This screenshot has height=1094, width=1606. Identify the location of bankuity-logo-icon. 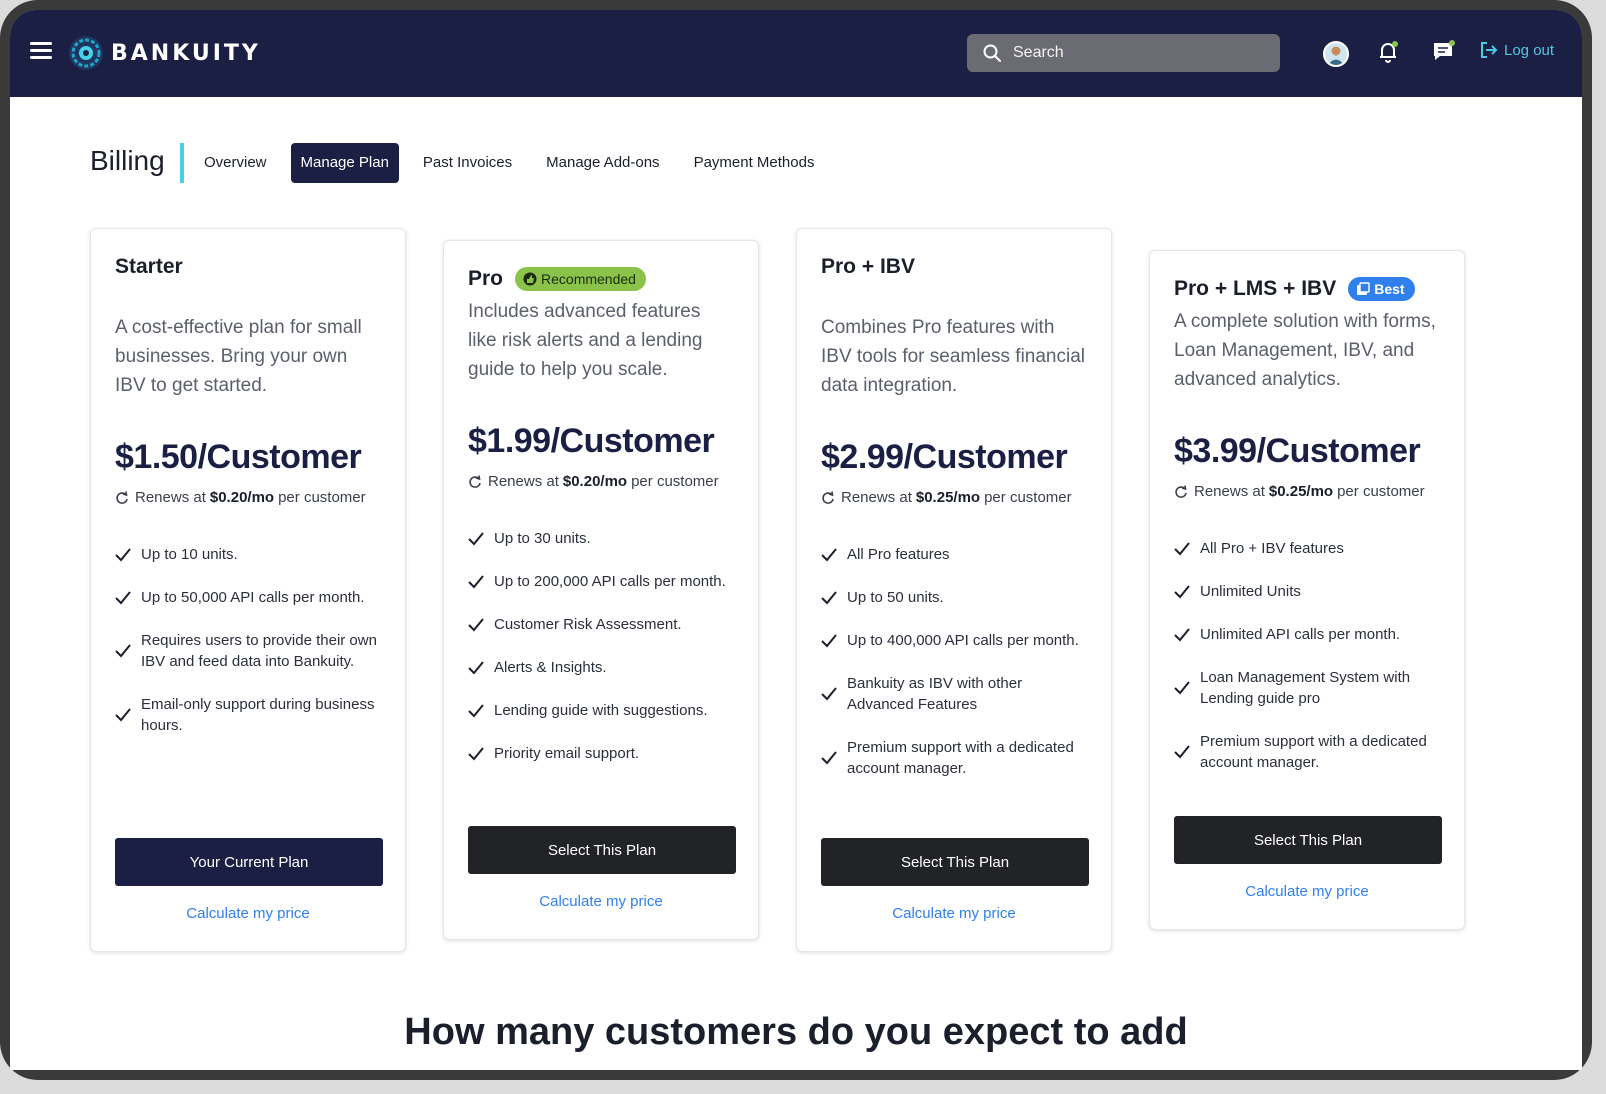
(86, 53).